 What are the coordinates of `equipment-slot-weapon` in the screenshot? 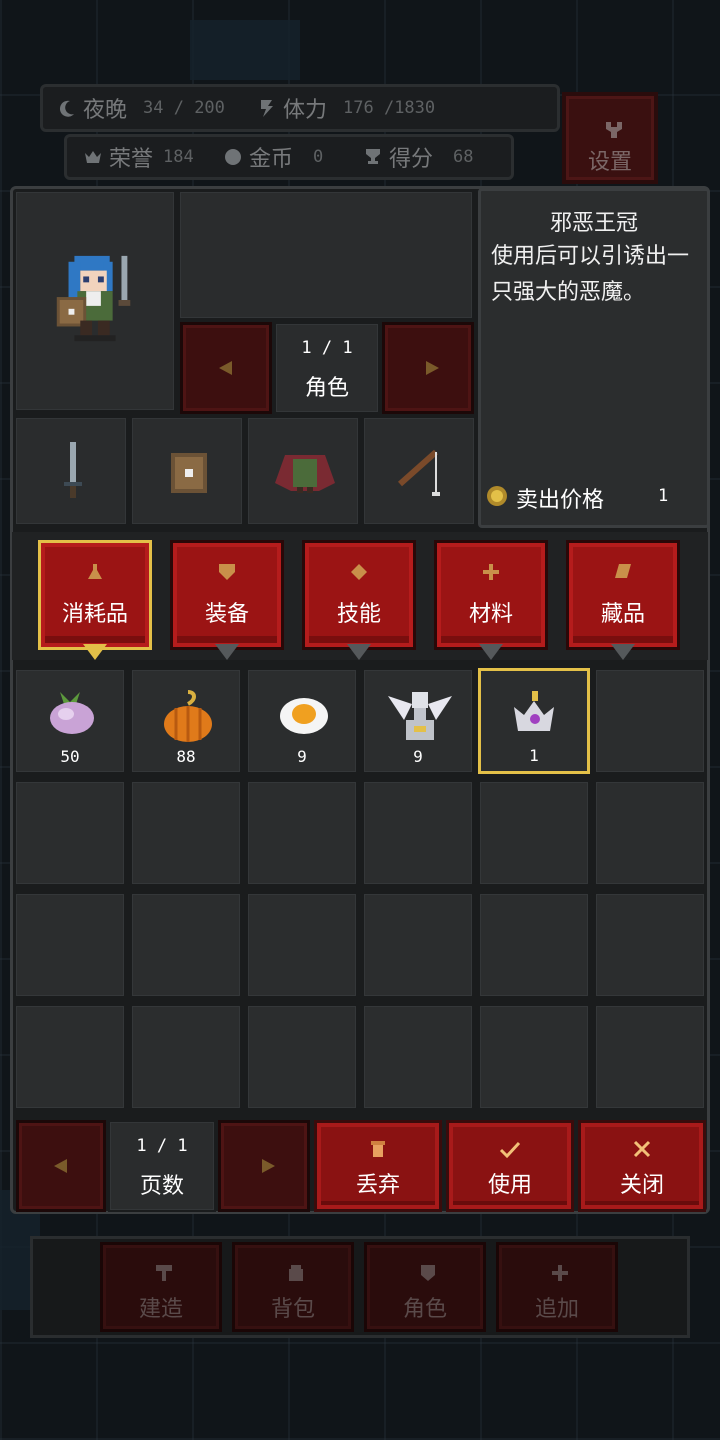 It's located at (71, 471).